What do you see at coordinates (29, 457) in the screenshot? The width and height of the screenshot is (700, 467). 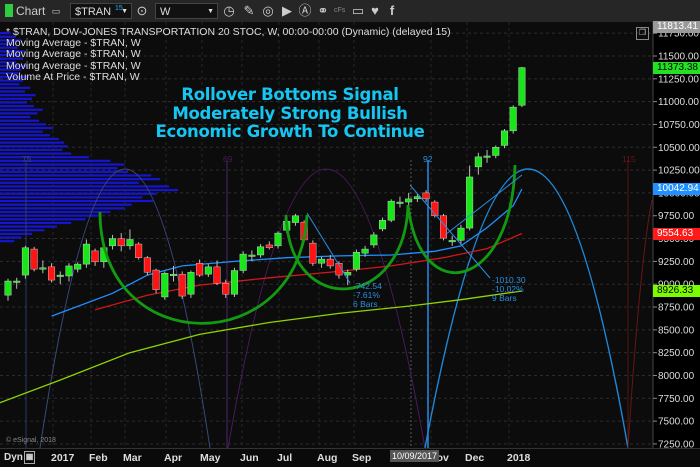 I see `calendar-icon: ▦` at bounding box center [29, 457].